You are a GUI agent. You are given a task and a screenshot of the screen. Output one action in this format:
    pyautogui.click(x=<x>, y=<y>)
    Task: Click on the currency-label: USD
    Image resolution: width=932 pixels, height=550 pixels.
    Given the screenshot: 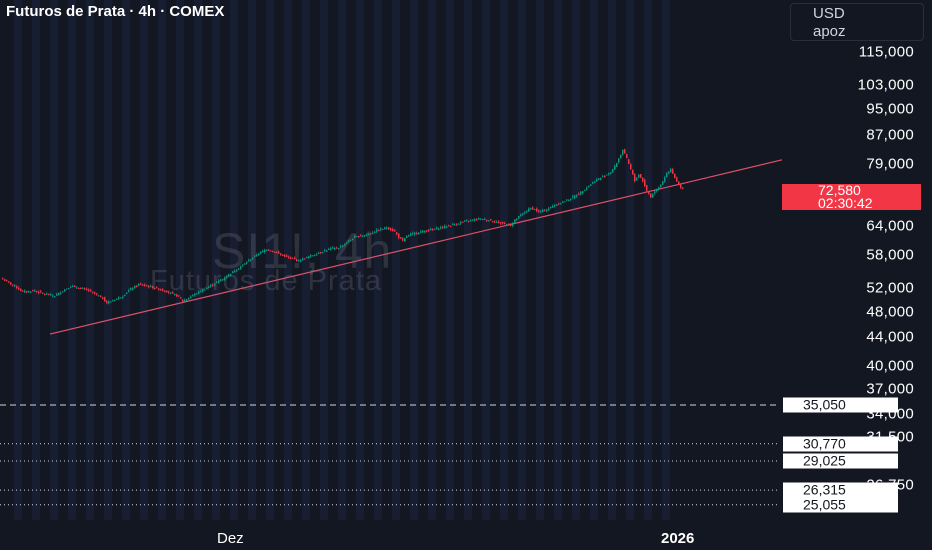 What is the action you would take?
    pyautogui.click(x=829, y=13)
    